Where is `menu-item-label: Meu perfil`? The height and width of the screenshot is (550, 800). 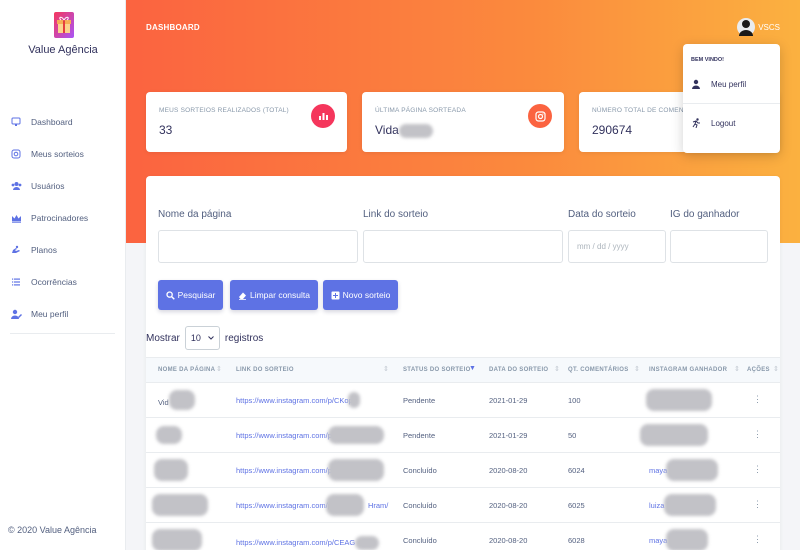 menu-item-label: Meu perfil is located at coordinates (729, 84).